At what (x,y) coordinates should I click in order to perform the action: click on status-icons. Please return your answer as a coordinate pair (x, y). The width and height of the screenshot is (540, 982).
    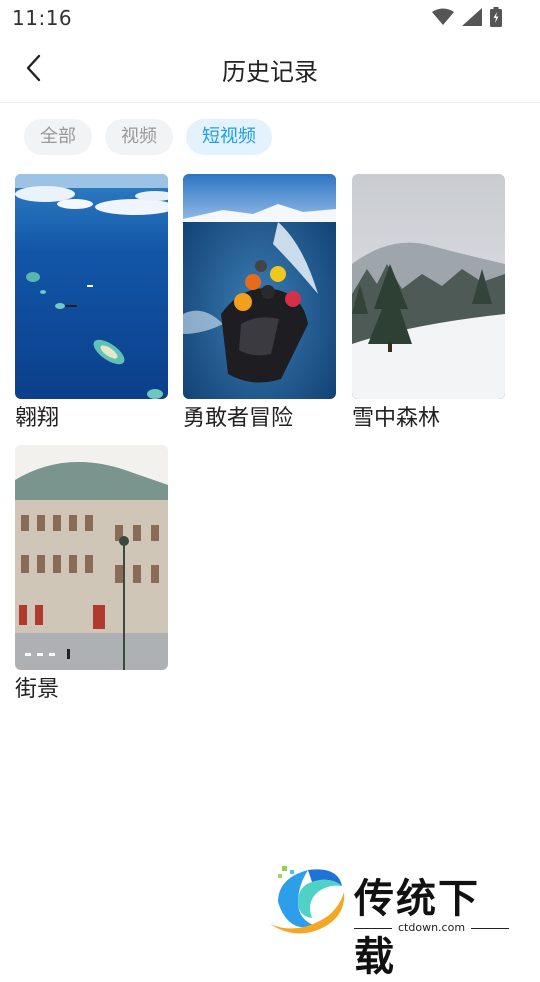
    Looking at the image, I should click on (467, 17).